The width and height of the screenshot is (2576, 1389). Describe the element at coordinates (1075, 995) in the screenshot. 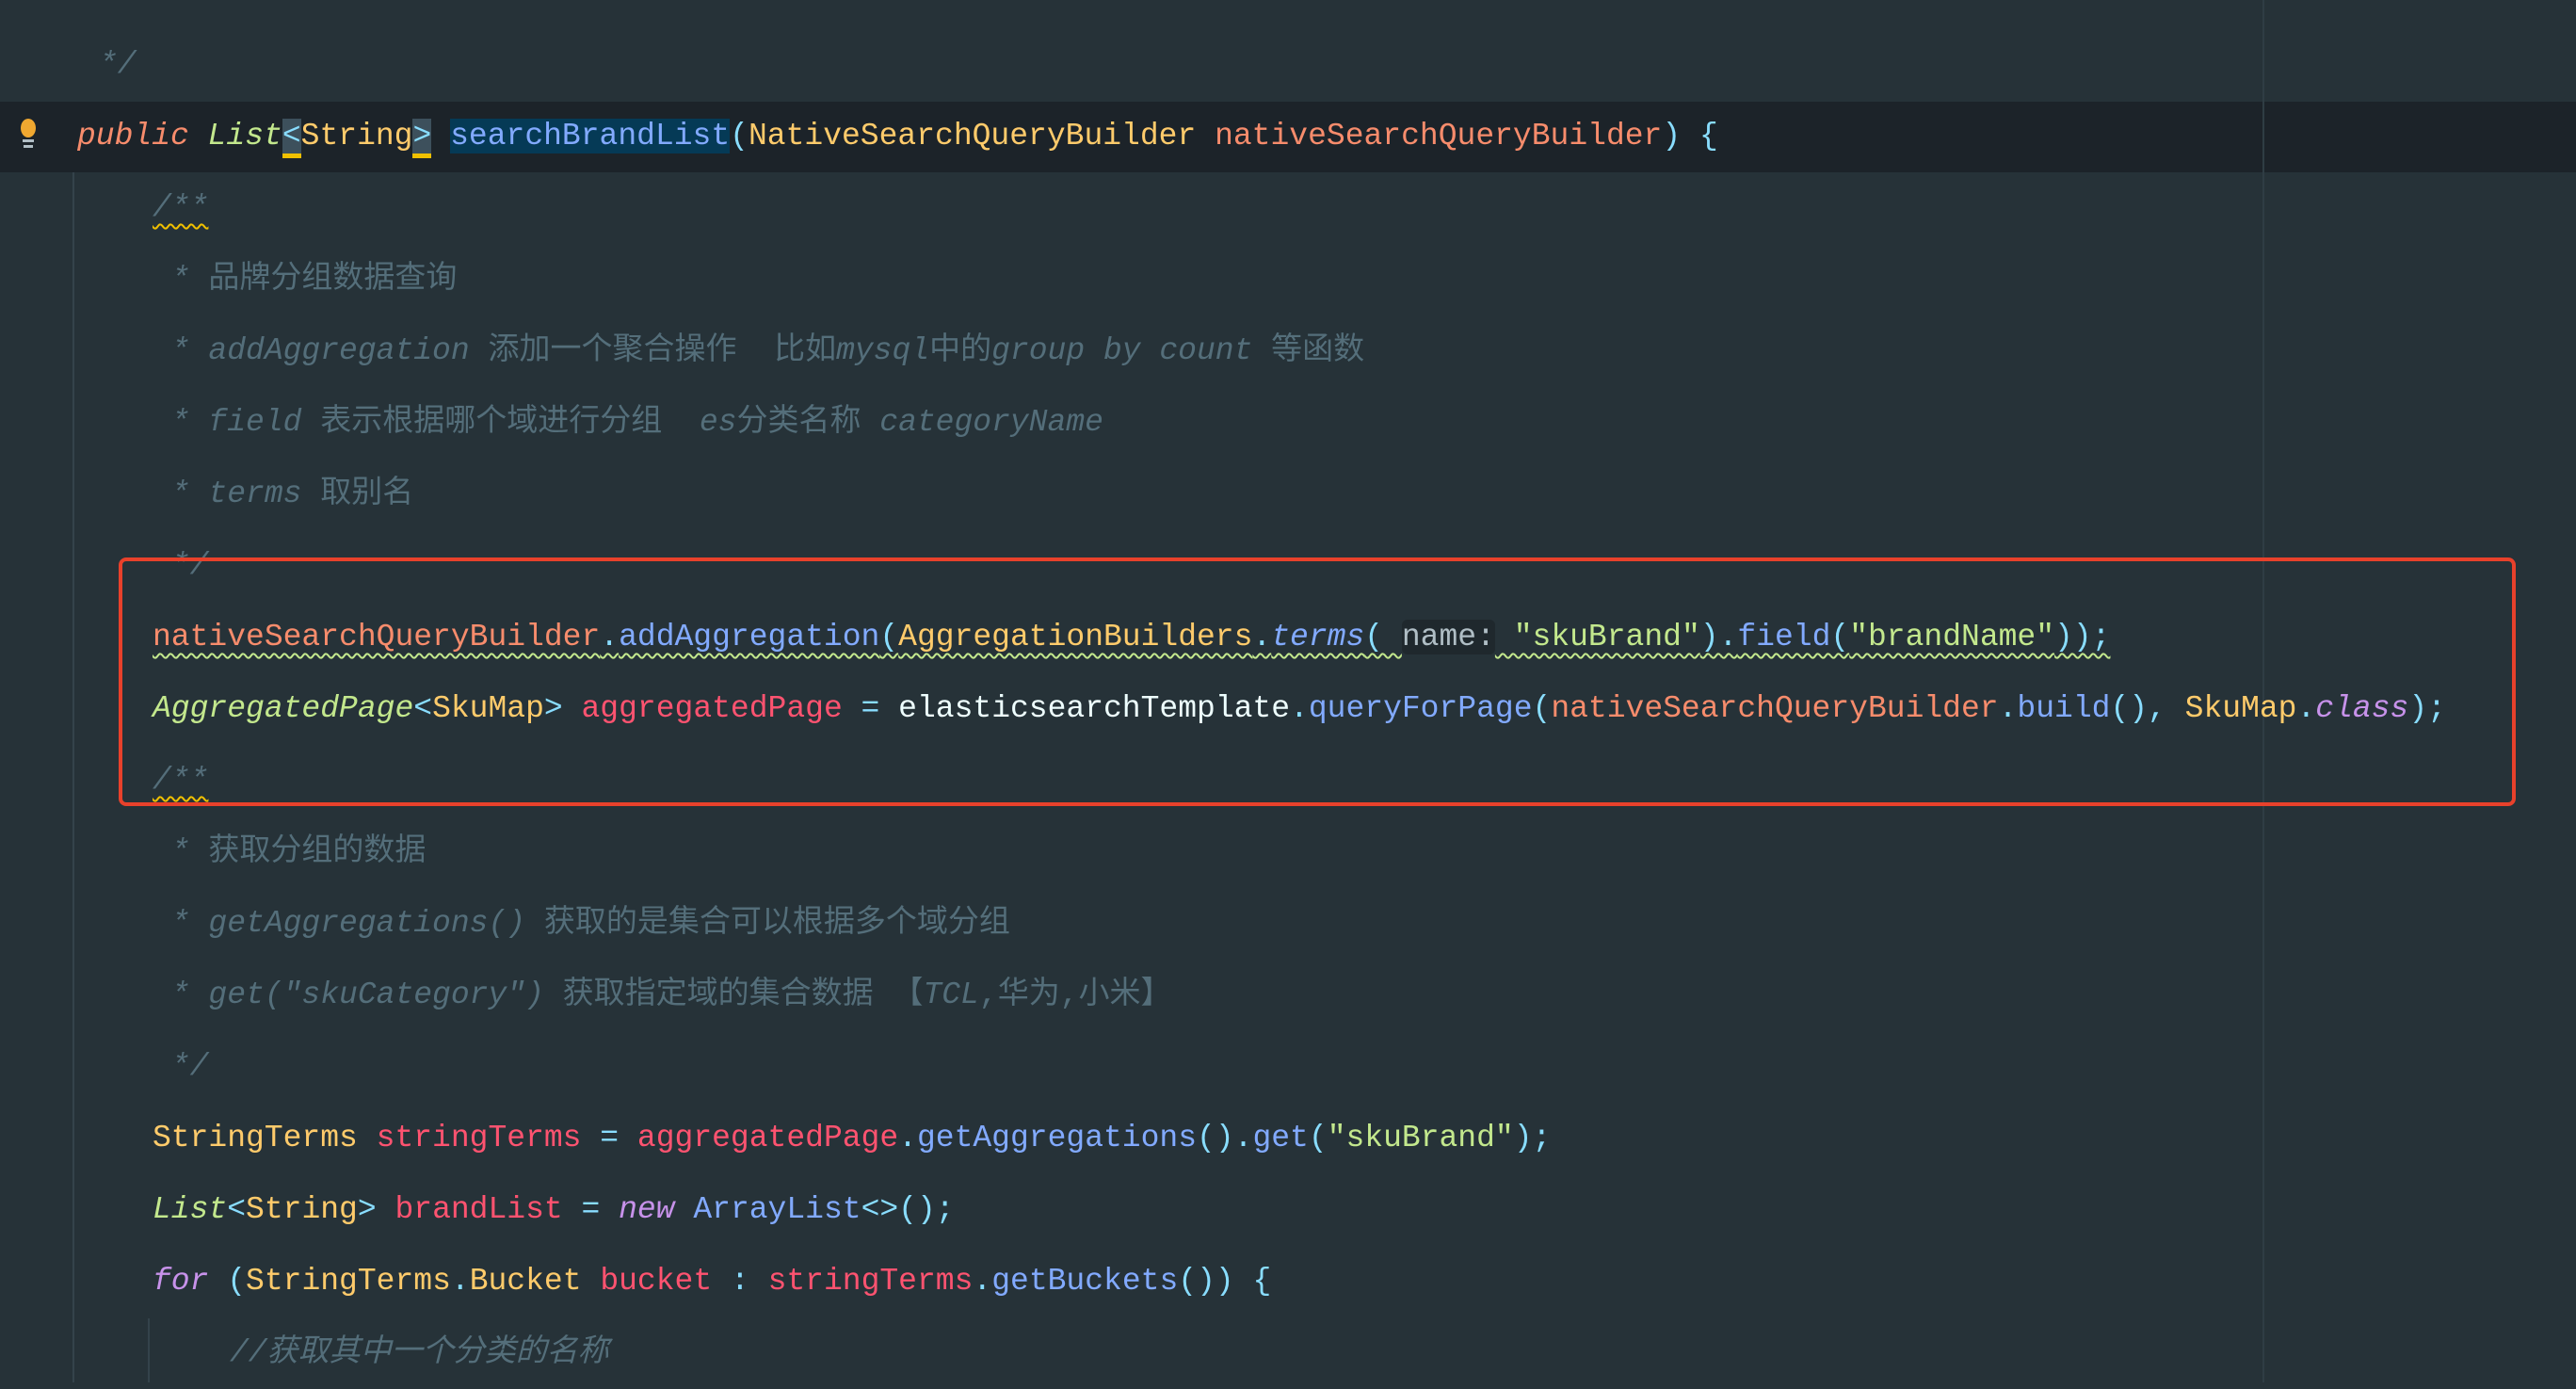

I see `code-token: ,华为,小米】` at that location.